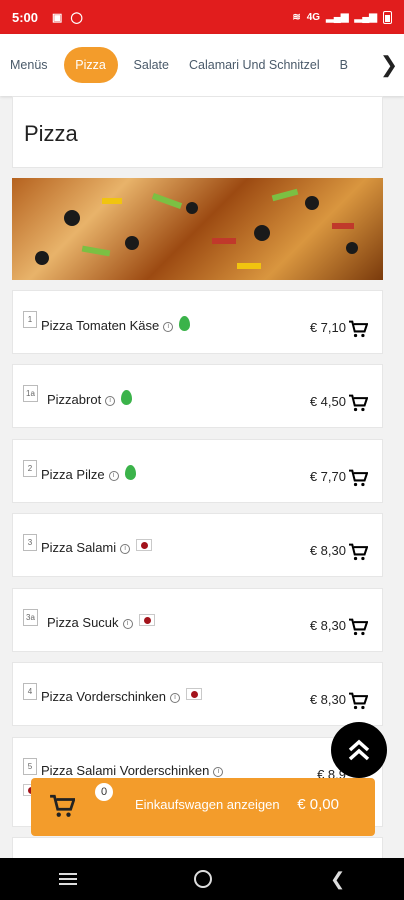 This screenshot has height=900, width=404. What do you see at coordinates (125, 770) in the screenshot?
I see `item-name: Pizza Salami Vorderschinken` at bounding box center [125, 770].